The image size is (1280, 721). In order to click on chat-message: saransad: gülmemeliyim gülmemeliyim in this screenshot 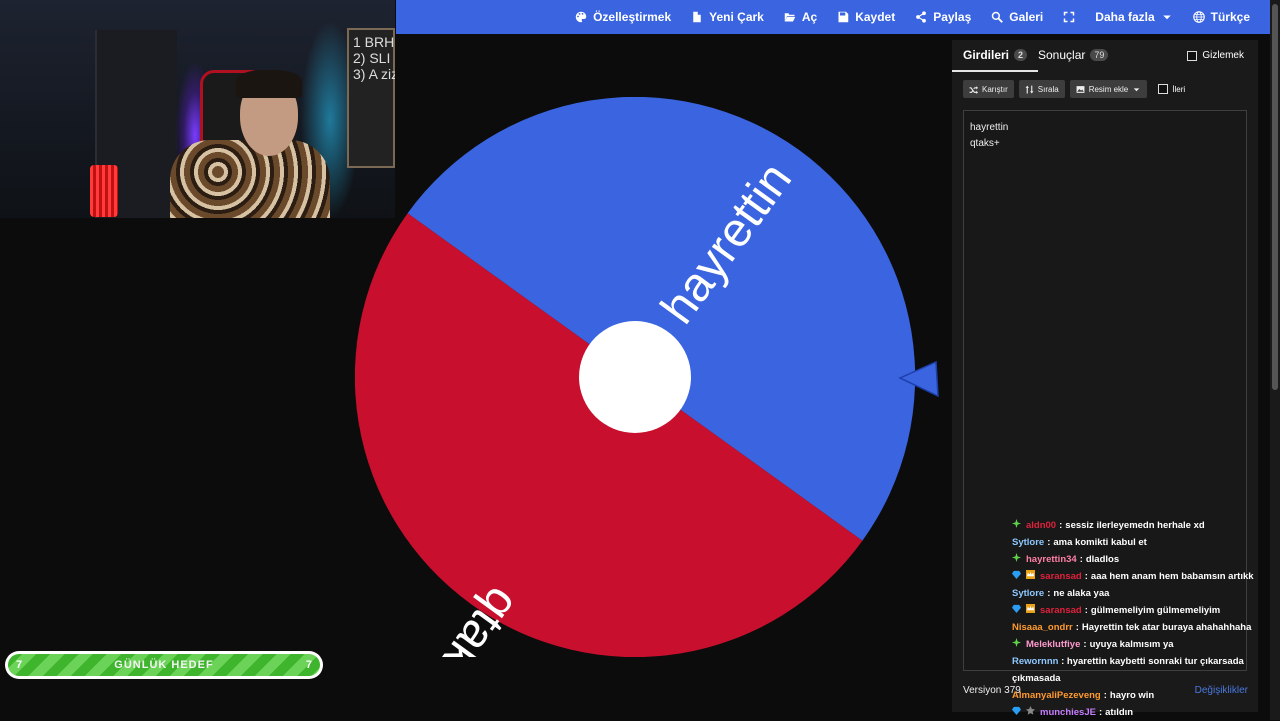, I will do `click(1142, 610)`.